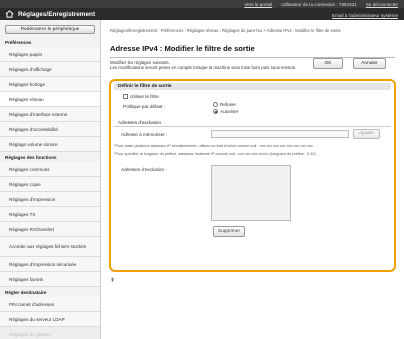  Describe the element at coordinates (144, 106) in the screenshot. I see `default-policy-label: Politique par défaut :` at that location.